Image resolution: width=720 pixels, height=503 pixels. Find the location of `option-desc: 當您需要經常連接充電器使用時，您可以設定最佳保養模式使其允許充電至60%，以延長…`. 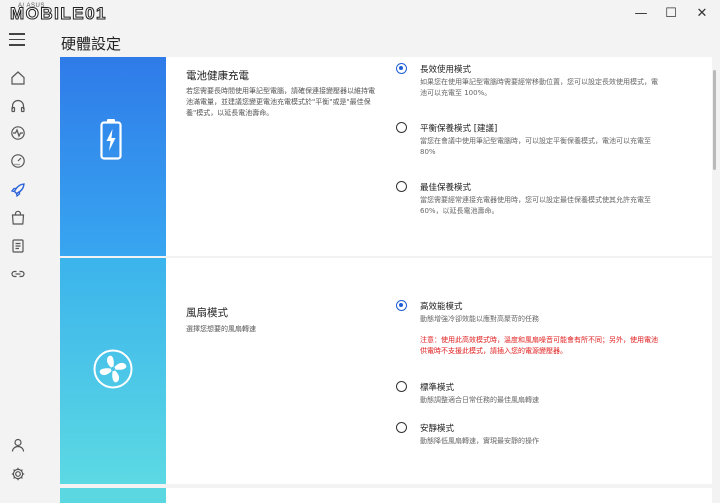

option-desc: 當您需要經常連接充電器使用時，您可以設定最佳保養模式使其允許充電至60%，以延長… is located at coordinates (535, 205).